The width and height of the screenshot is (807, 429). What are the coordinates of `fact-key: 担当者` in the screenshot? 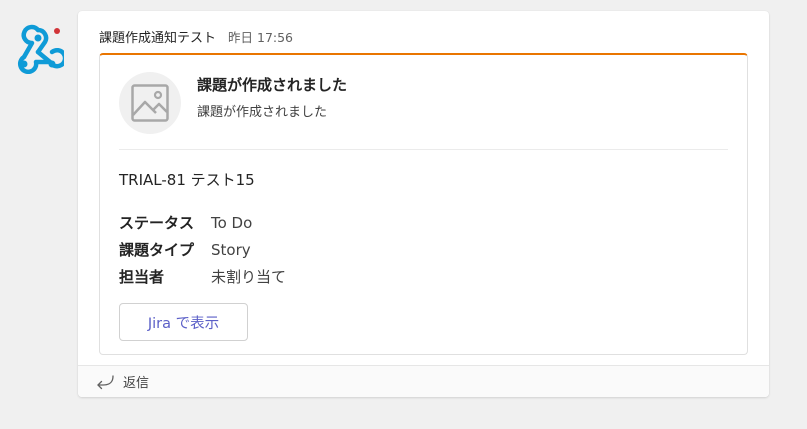 It's located at (142, 277).